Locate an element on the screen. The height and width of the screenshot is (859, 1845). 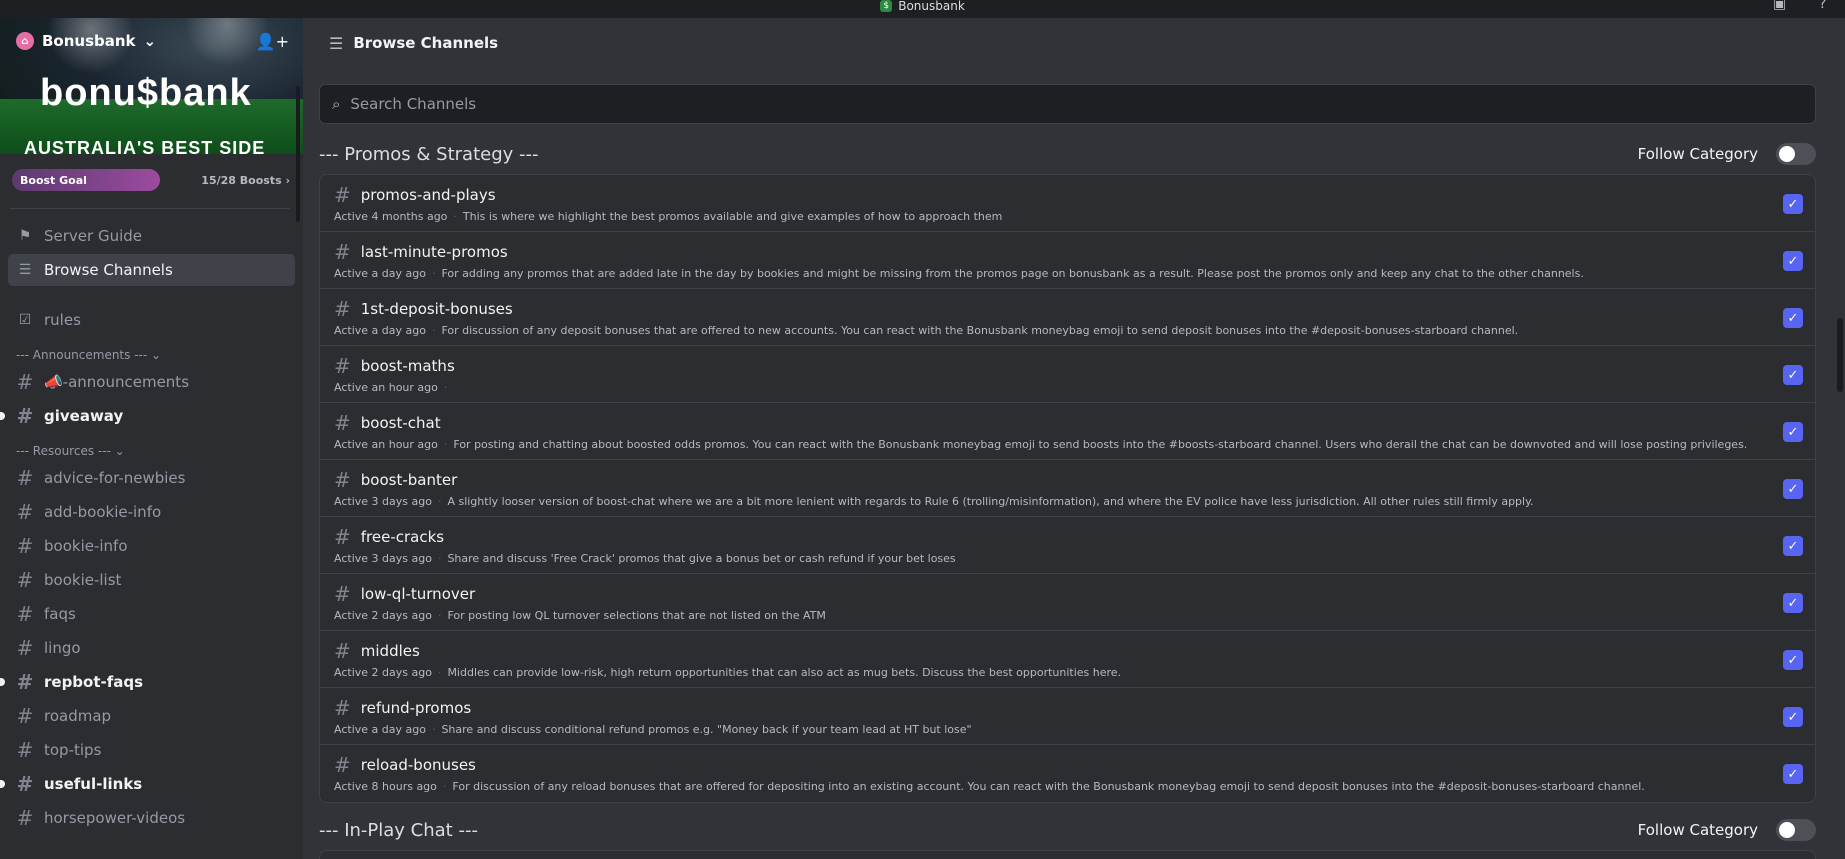
sidebar-item-announcements: # 📣-announcements is located at coordinates (151, 382).